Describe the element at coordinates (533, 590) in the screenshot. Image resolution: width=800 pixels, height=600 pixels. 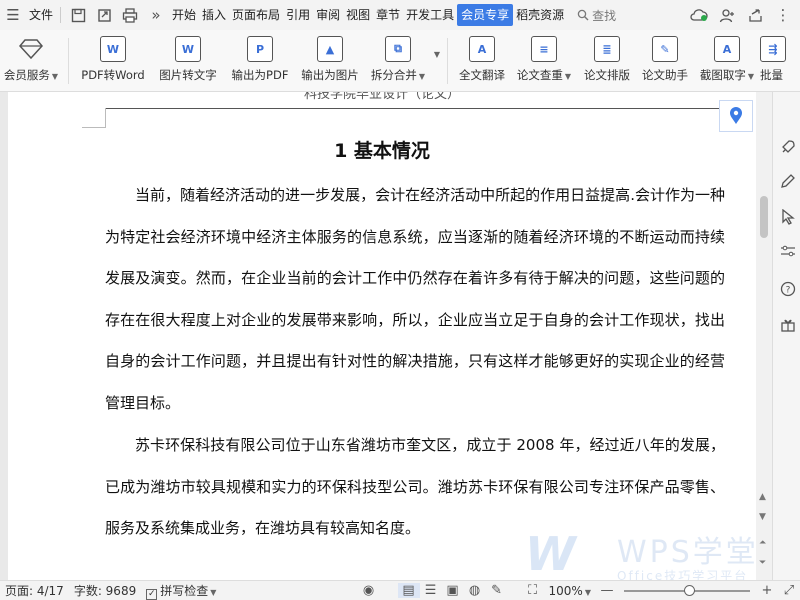
I see `fit-screen-icon: ⛶` at that location.